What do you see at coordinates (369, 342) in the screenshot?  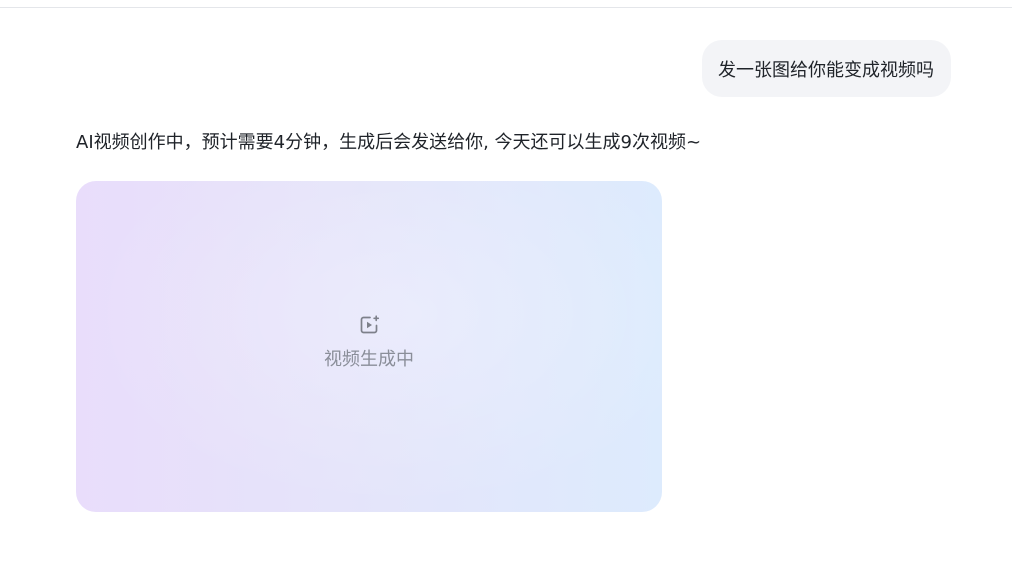 I see `video-status: 视频生成中` at bounding box center [369, 342].